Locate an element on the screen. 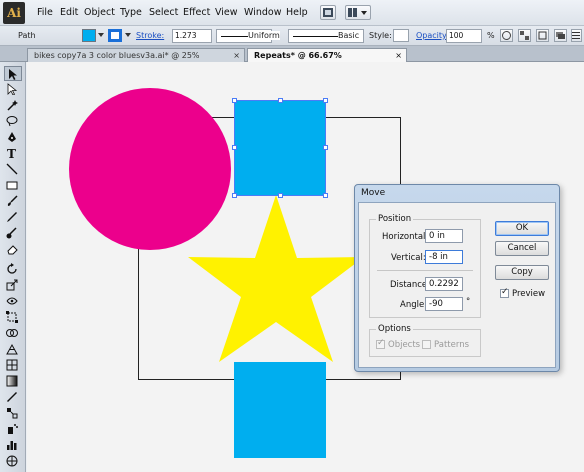 Image resolution: width=584 pixels, height=472 pixels. direct-selection-tool is located at coordinates (13, 89).